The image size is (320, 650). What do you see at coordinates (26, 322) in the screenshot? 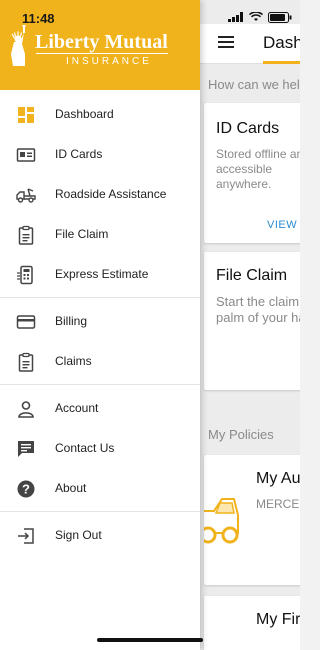
I see `credit-card-icon` at bounding box center [26, 322].